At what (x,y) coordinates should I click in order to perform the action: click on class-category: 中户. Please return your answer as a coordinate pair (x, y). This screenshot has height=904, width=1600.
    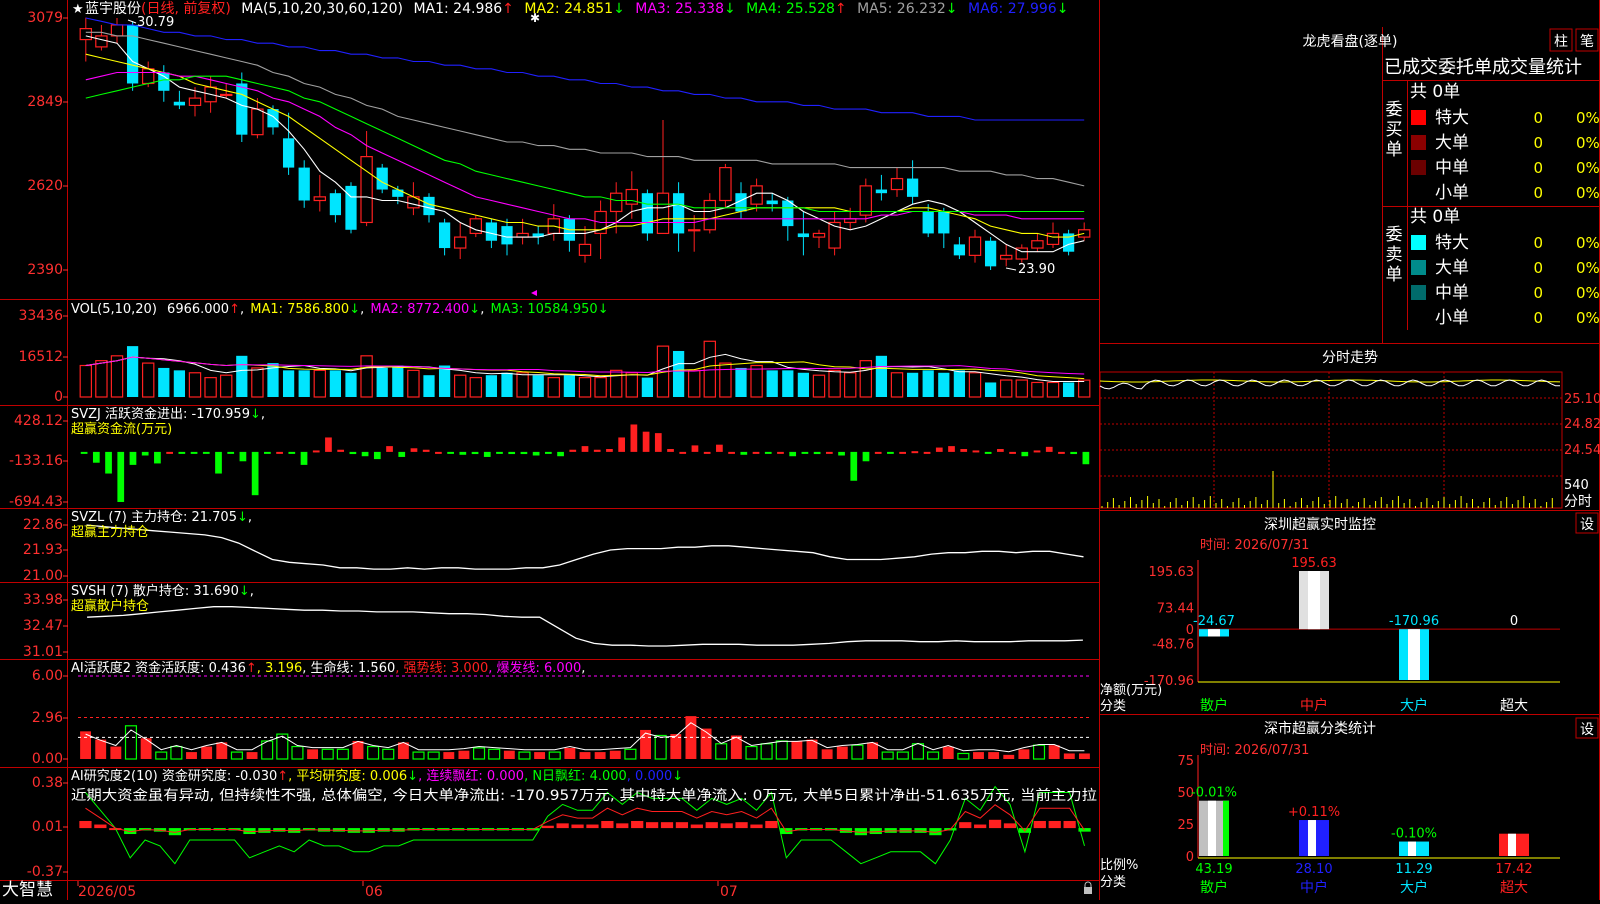
    Looking at the image, I should click on (1314, 887).